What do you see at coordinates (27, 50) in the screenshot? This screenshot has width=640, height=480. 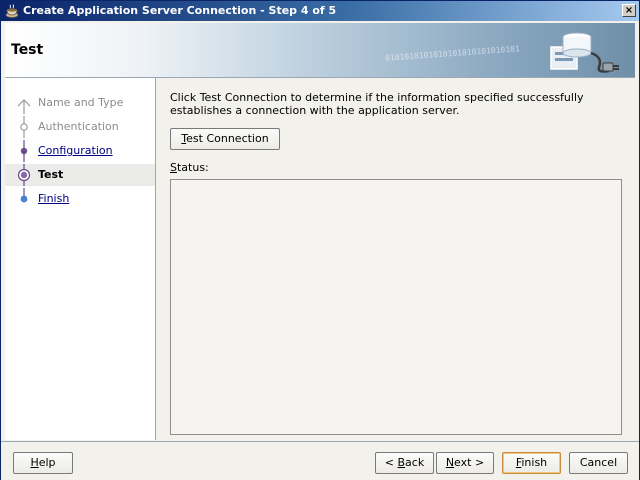 I see `page-title: Test` at bounding box center [27, 50].